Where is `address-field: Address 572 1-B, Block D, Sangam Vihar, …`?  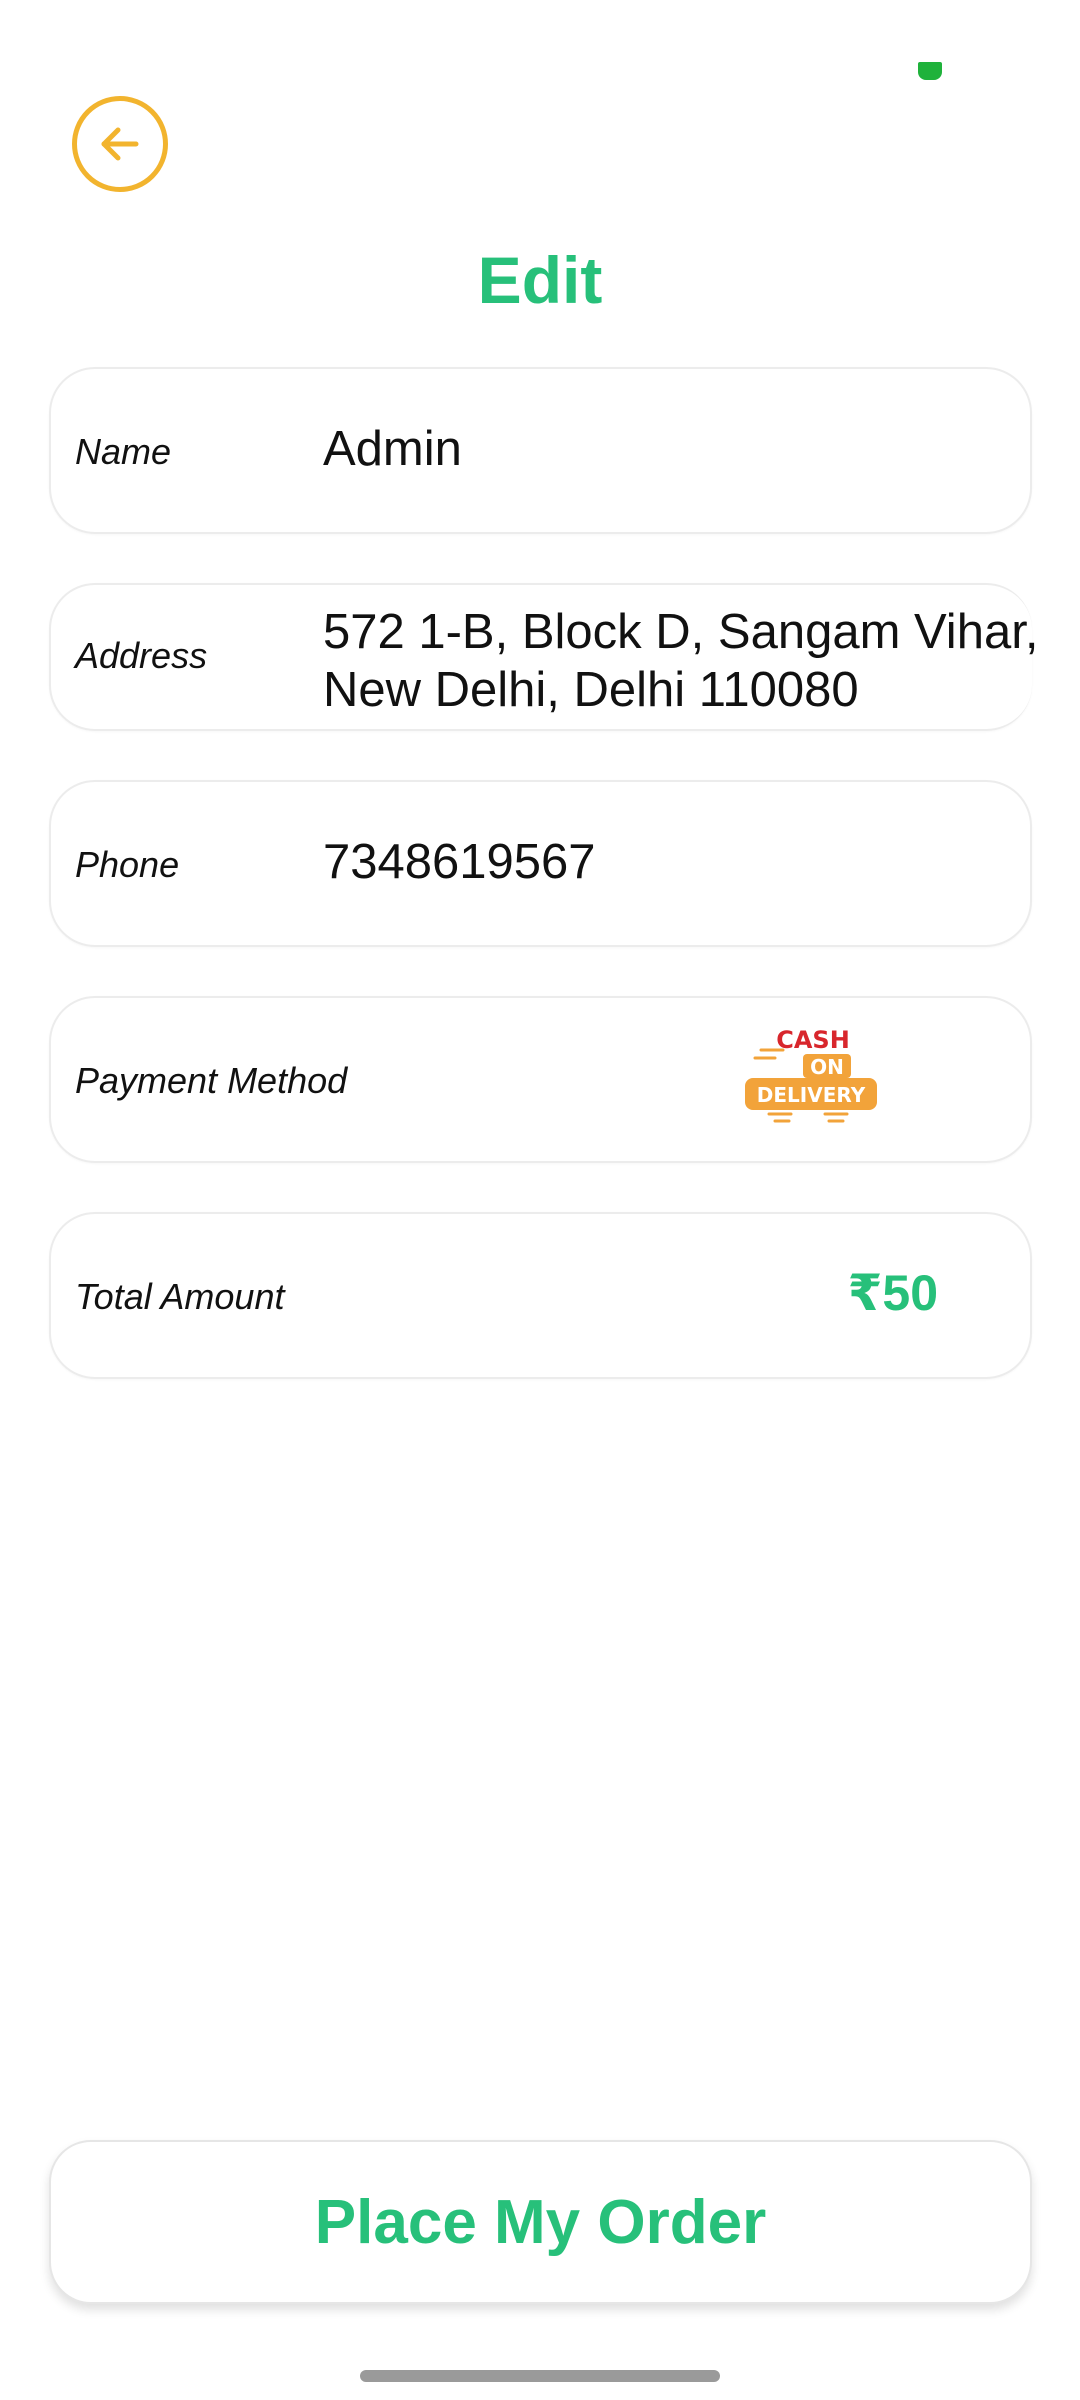 address-field: Address 572 1-B, Block D, Sangam Vihar, … is located at coordinates (543, 657).